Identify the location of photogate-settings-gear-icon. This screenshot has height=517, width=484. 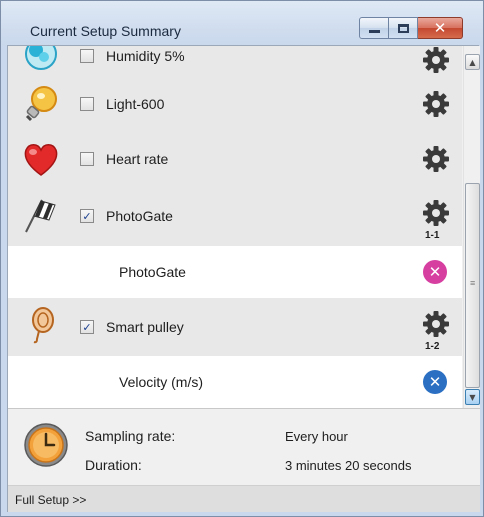
(436, 213).